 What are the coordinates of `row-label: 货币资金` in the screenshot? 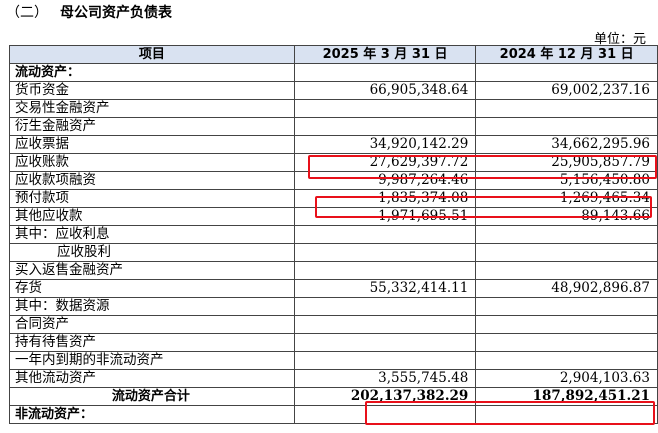 It's located at (152, 90).